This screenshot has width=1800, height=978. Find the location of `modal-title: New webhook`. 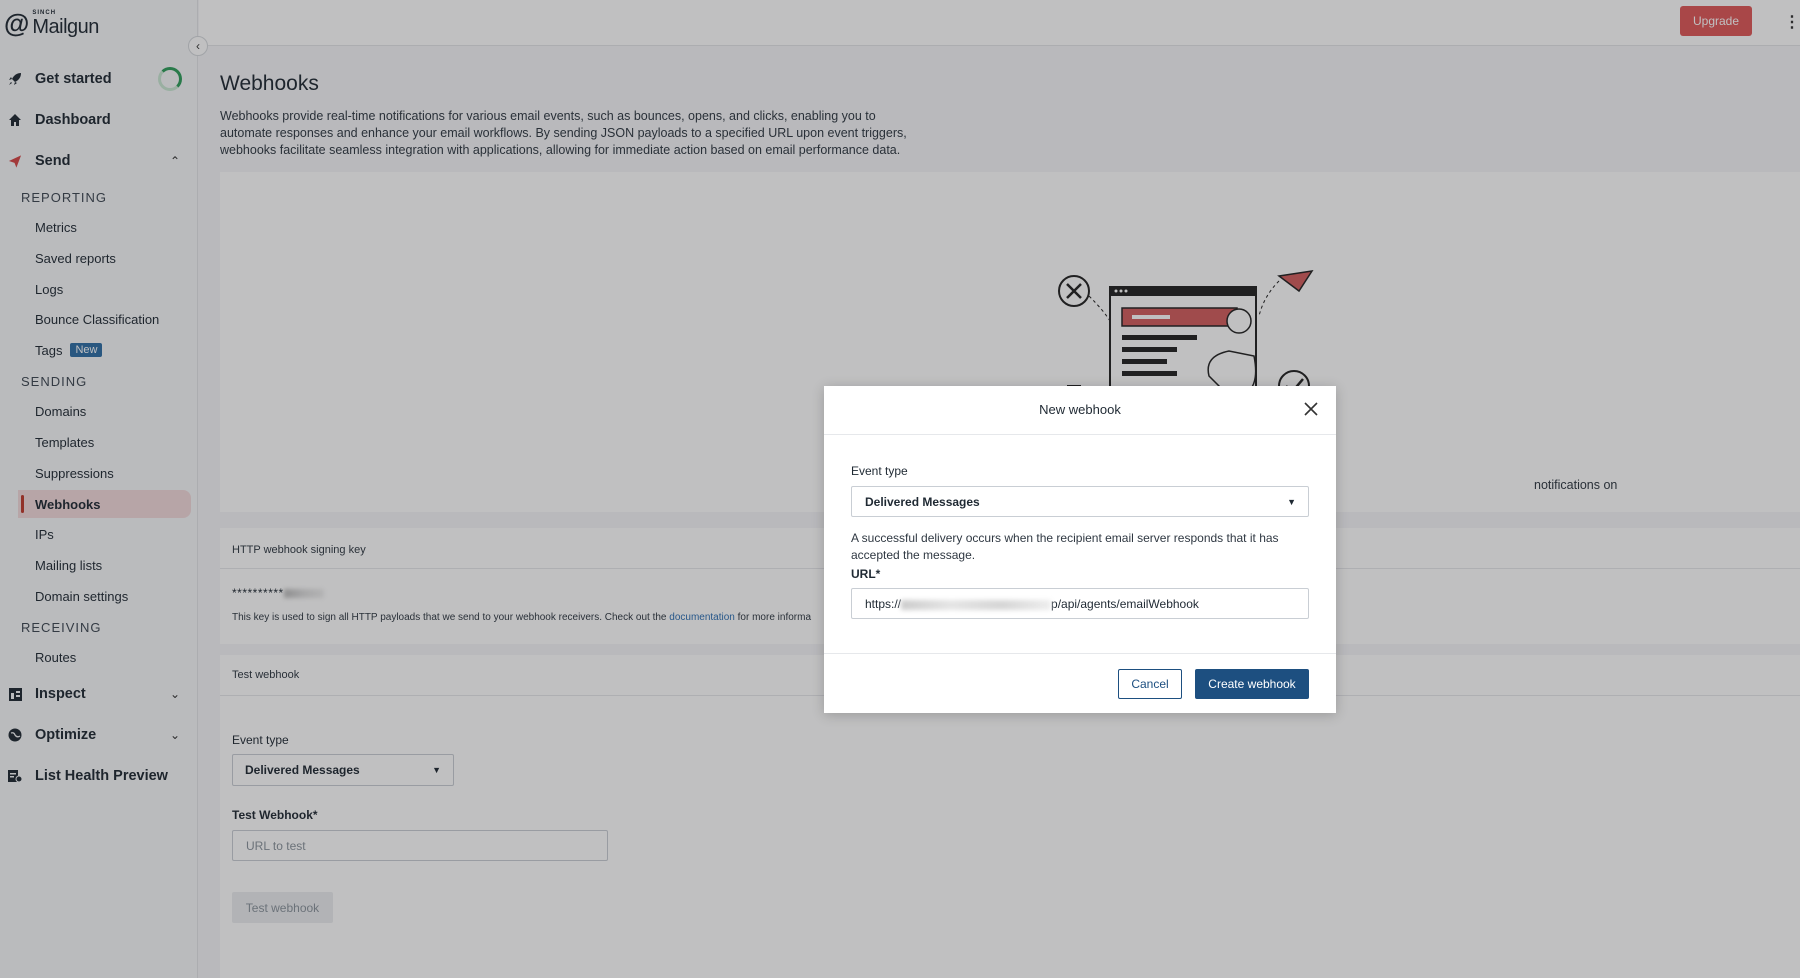

modal-title: New webhook is located at coordinates (1080, 409).